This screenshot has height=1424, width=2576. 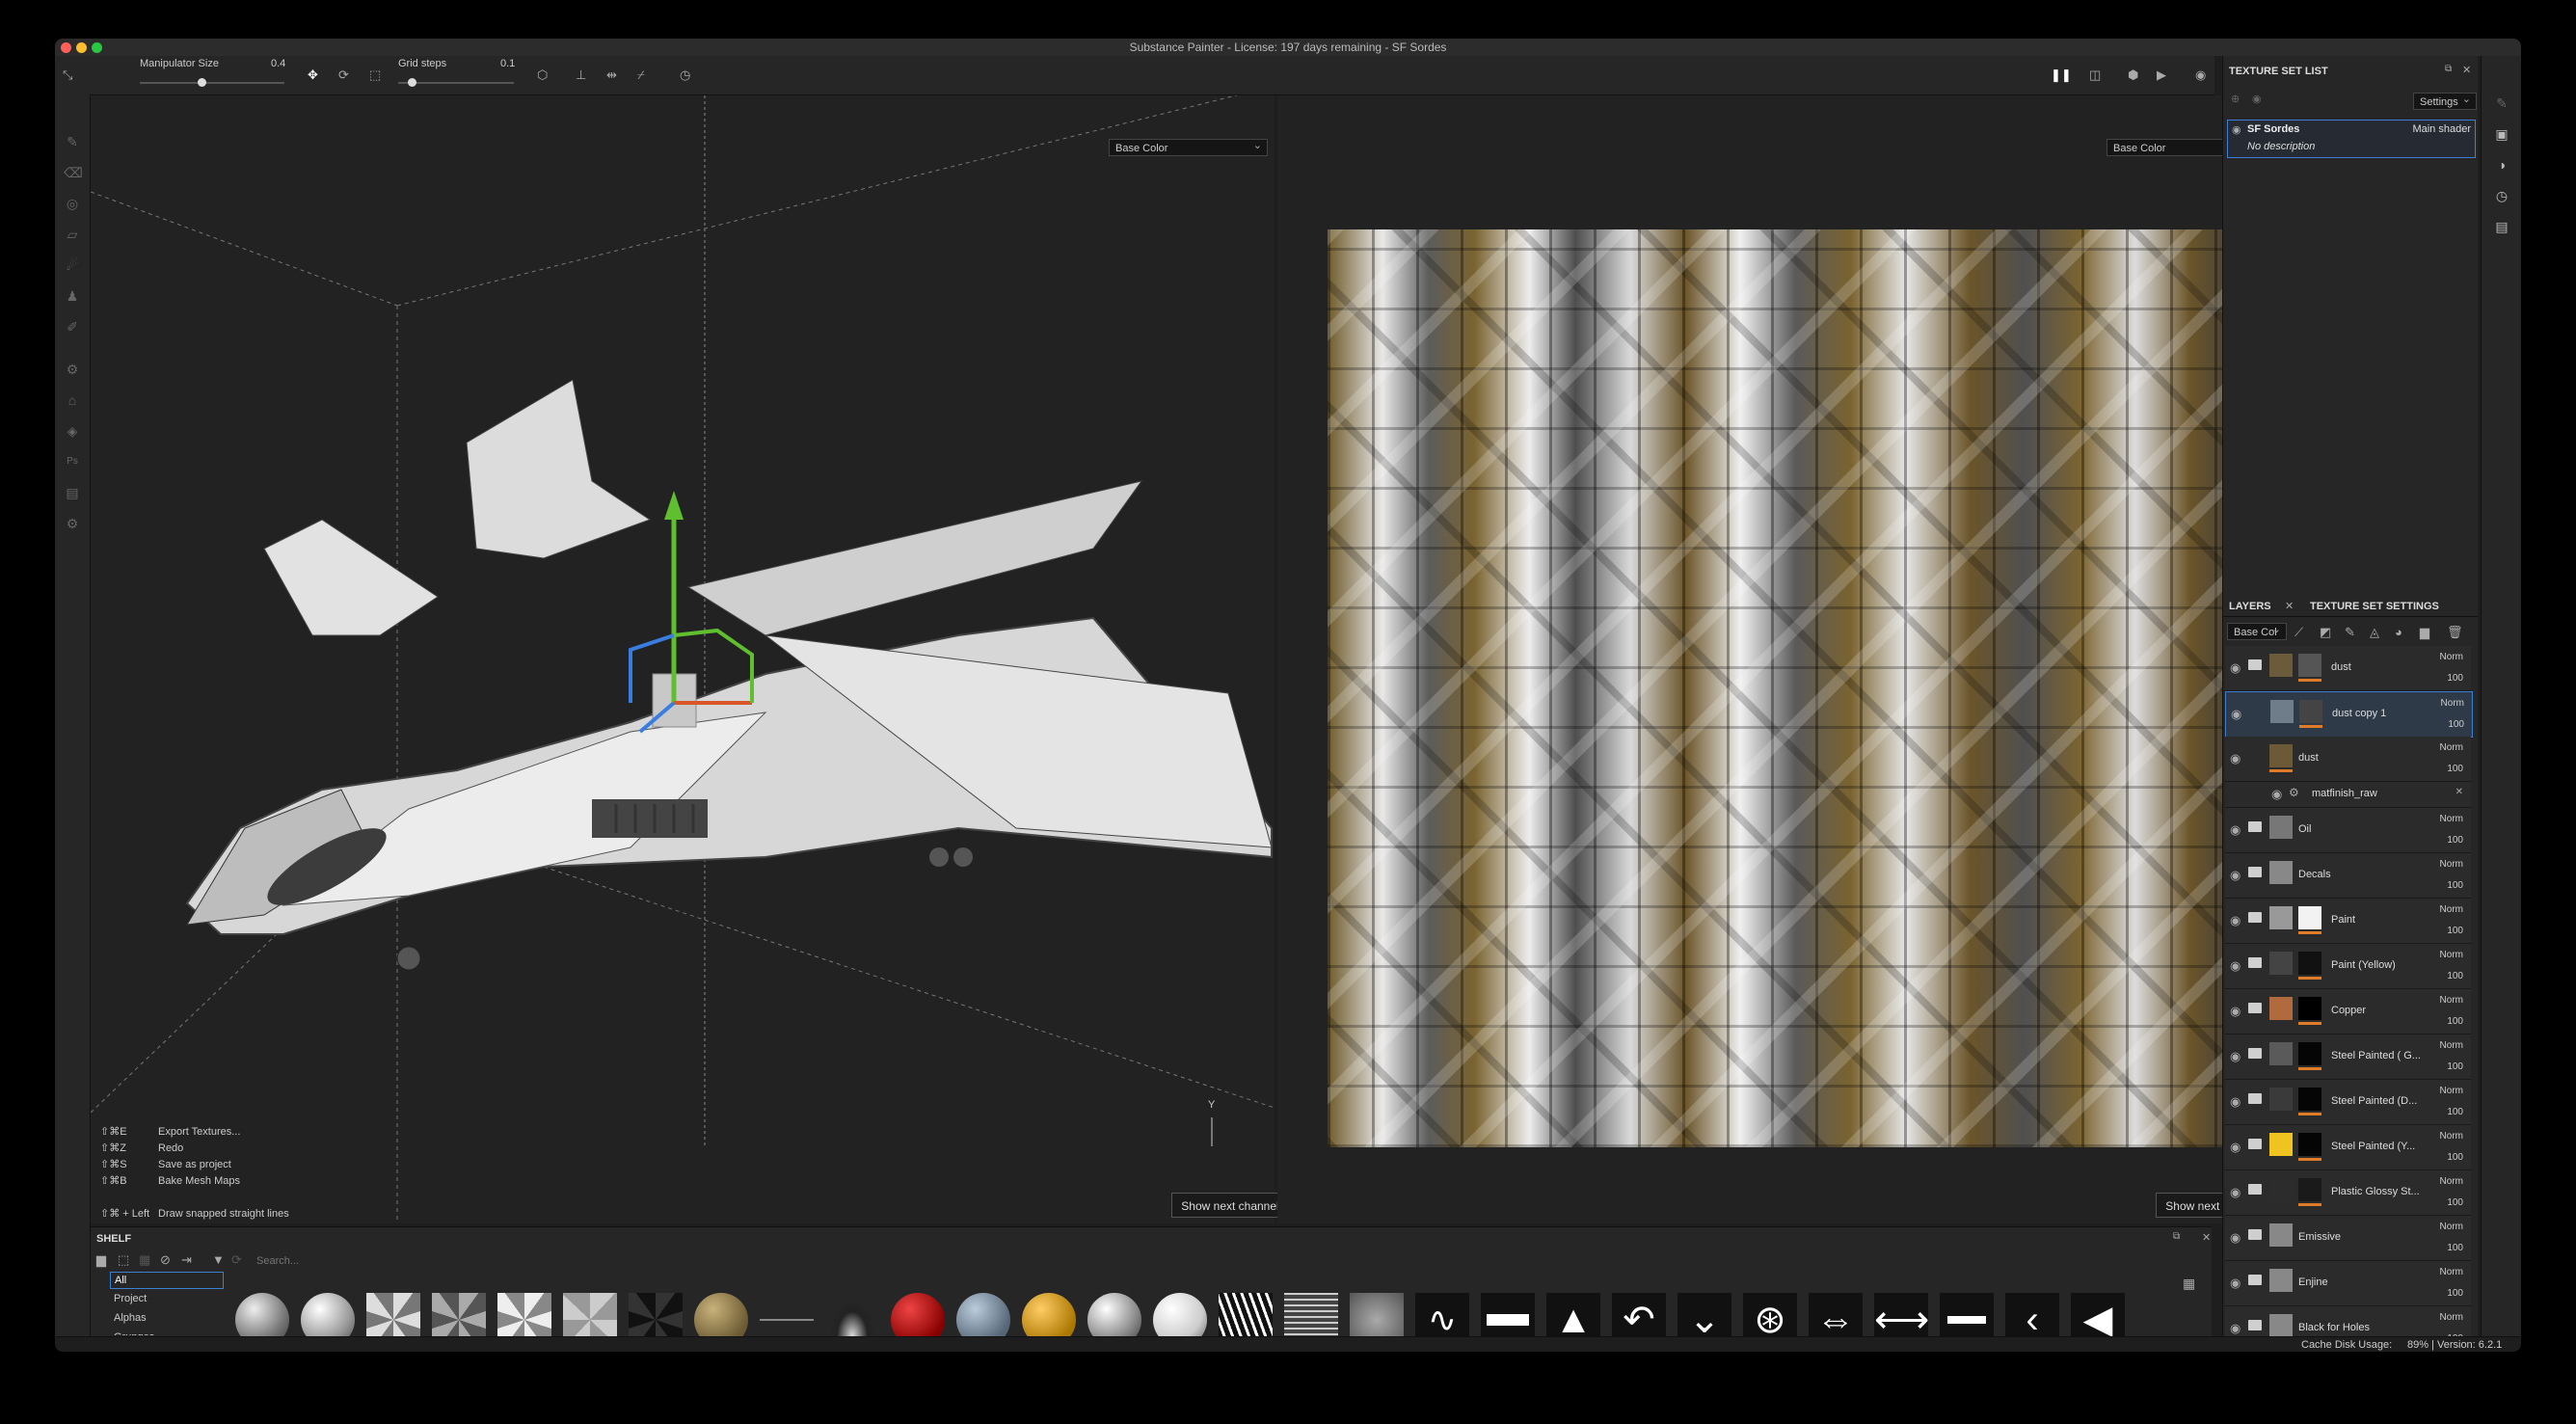 What do you see at coordinates (2348, 1239) in the screenshot?
I see `layer-row: ◉ Emissive Norm 100` at bounding box center [2348, 1239].